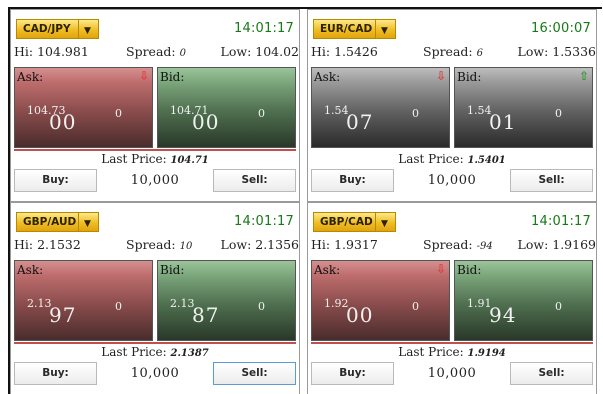 The width and height of the screenshot is (603, 394). Describe the element at coordinates (83, 300) in the screenshot. I see `ask-quote-button: Ask: 2.13 97 0` at that location.